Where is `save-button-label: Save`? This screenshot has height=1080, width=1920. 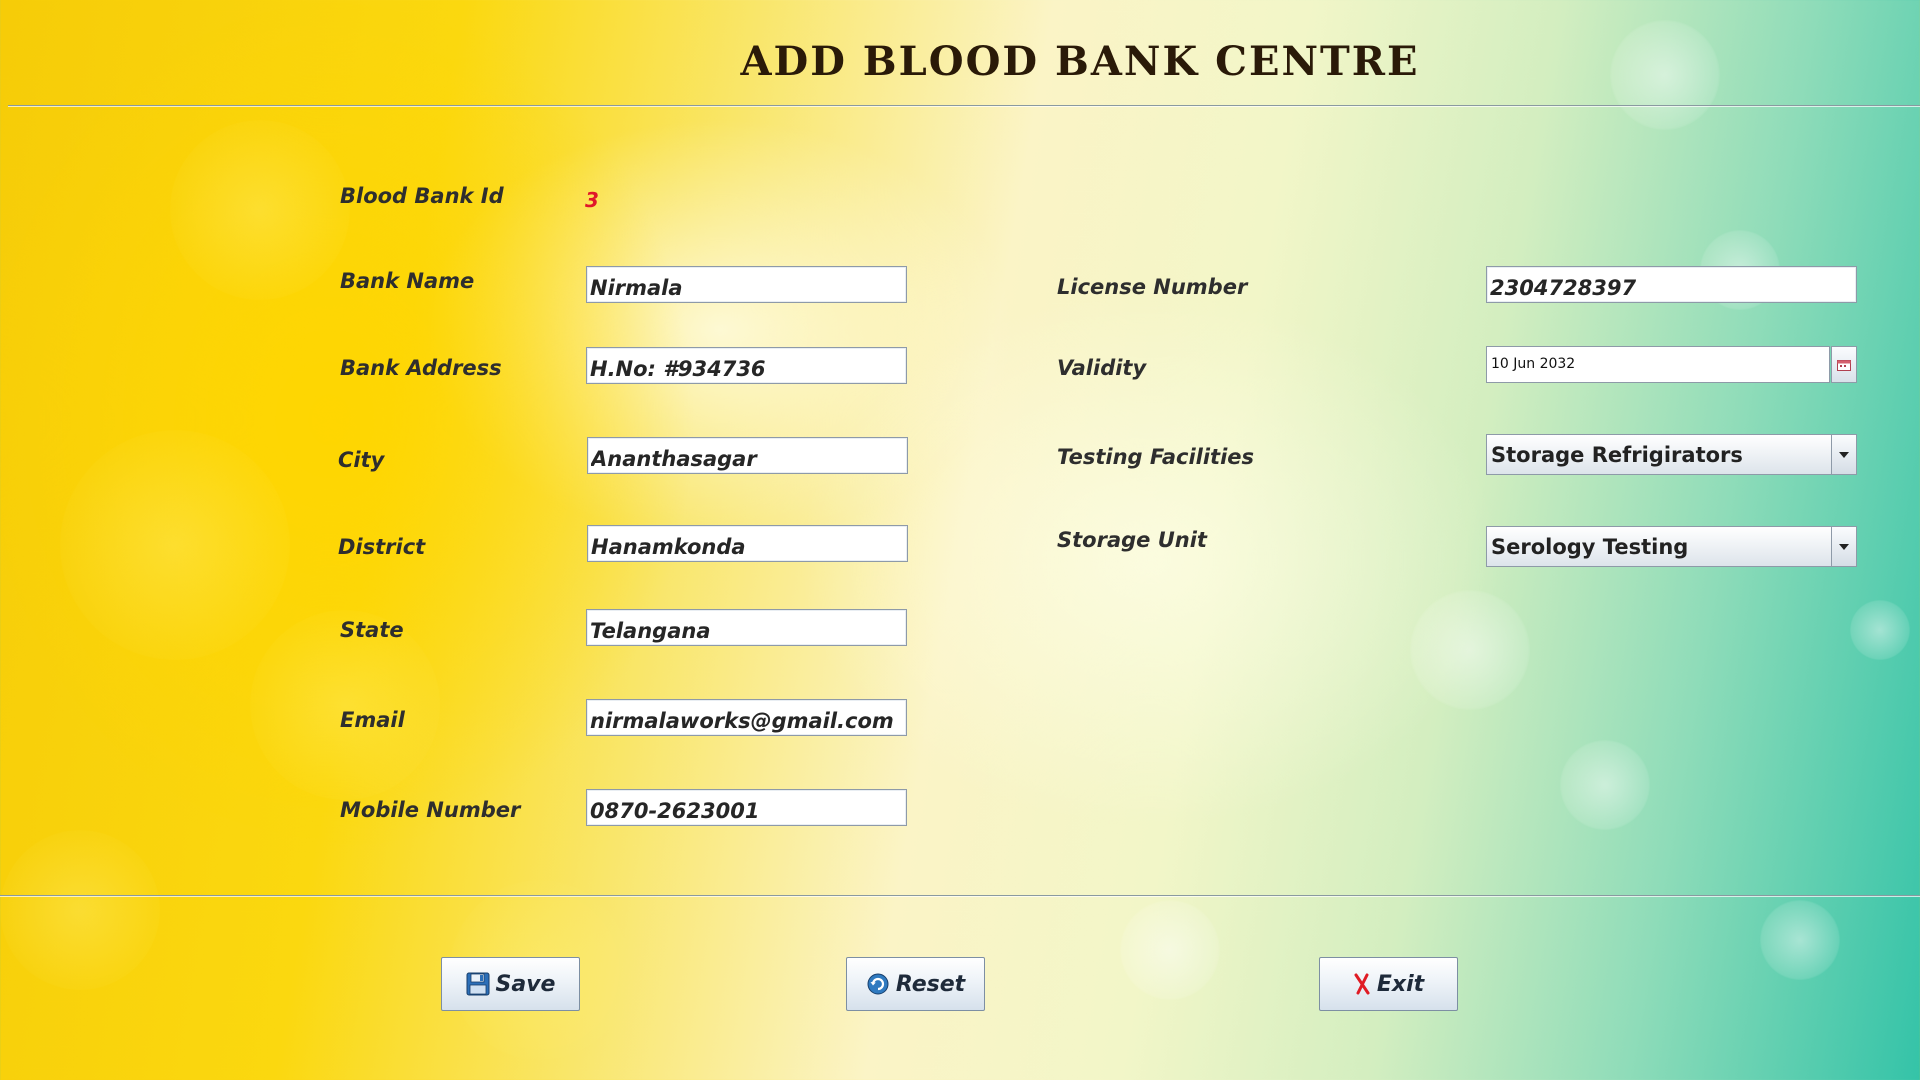
save-button-label: Save is located at coordinates (525, 984).